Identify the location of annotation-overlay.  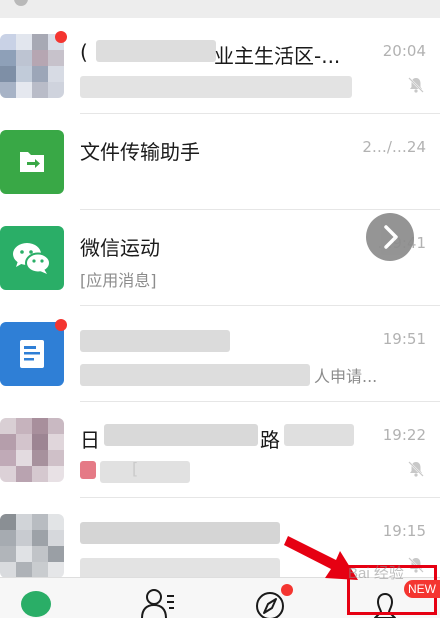
(321, 558).